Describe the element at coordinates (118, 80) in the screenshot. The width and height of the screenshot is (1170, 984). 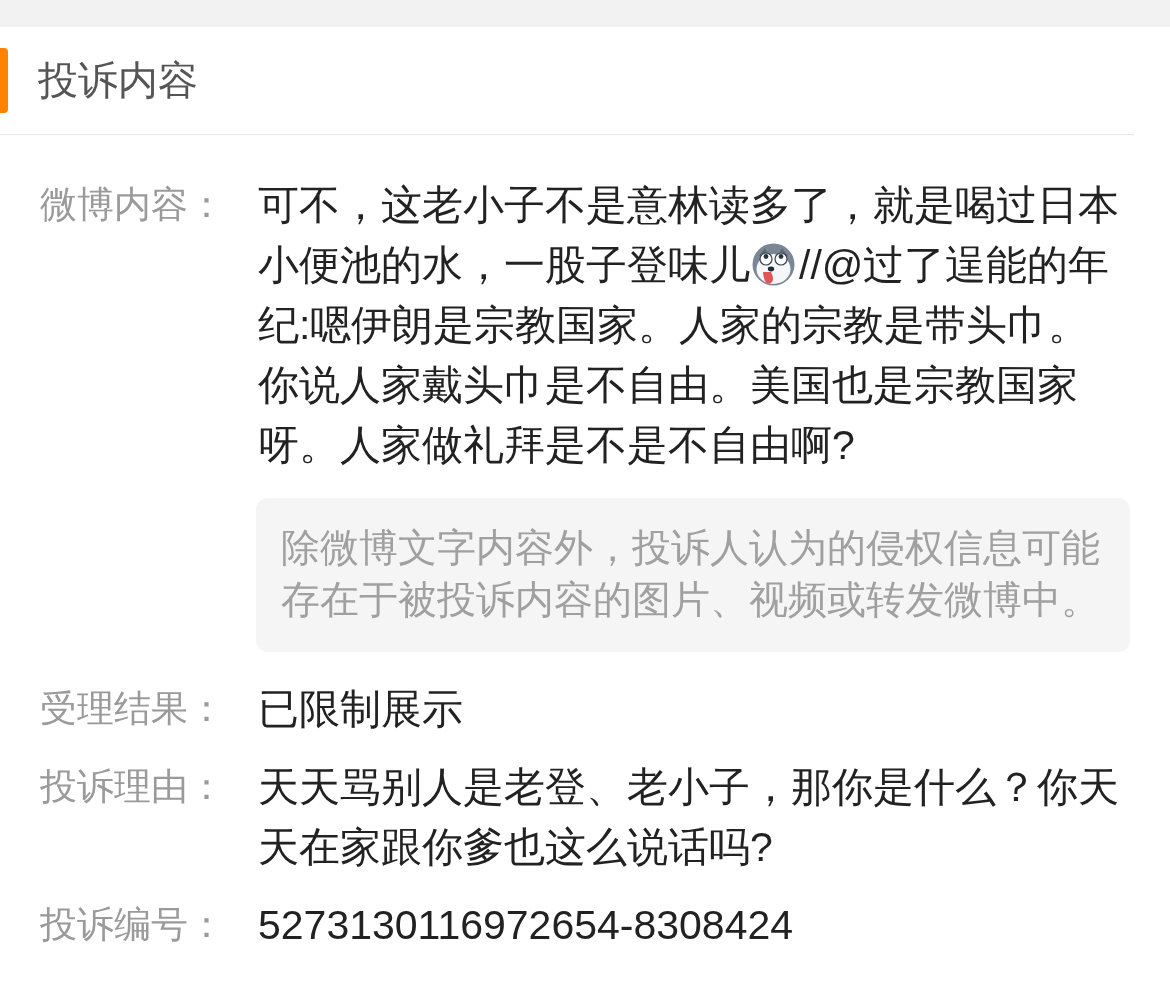
I see `section-title: 投诉内容` at that location.